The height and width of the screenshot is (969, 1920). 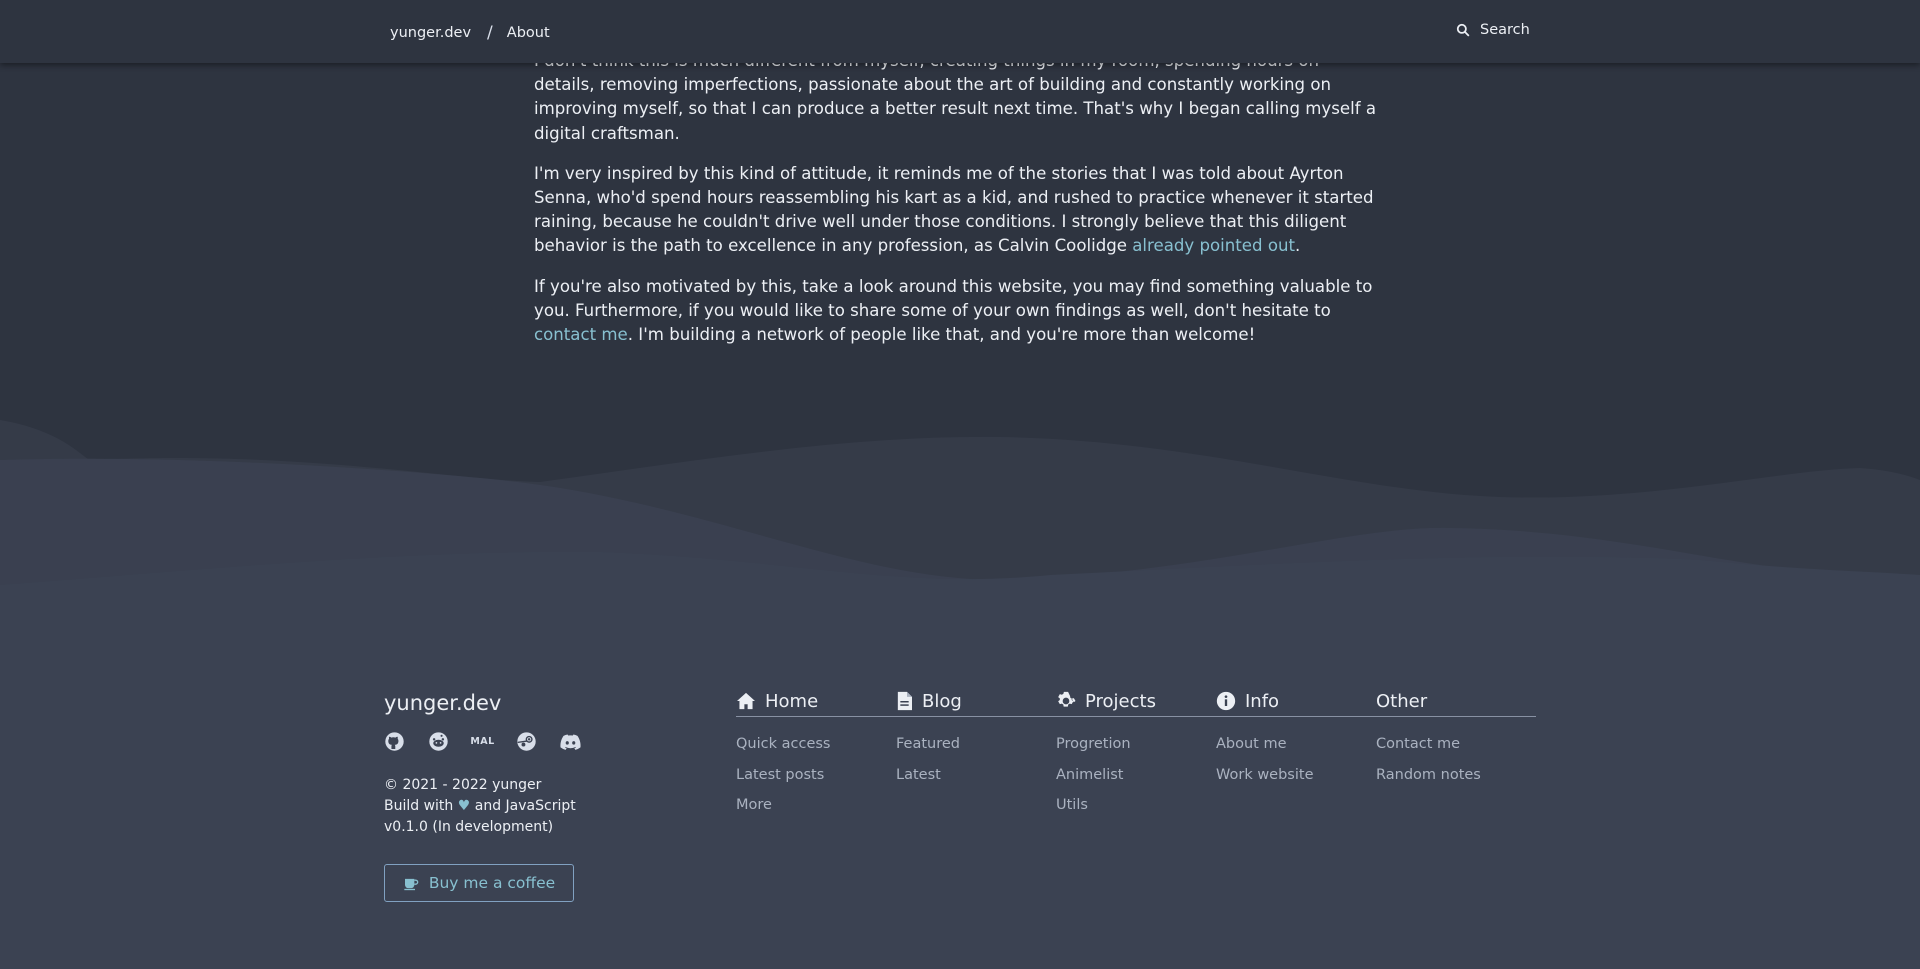 What do you see at coordinates (469, 827) in the screenshot?
I see `version-text: v0.1.0 (In development)` at bounding box center [469, 827].